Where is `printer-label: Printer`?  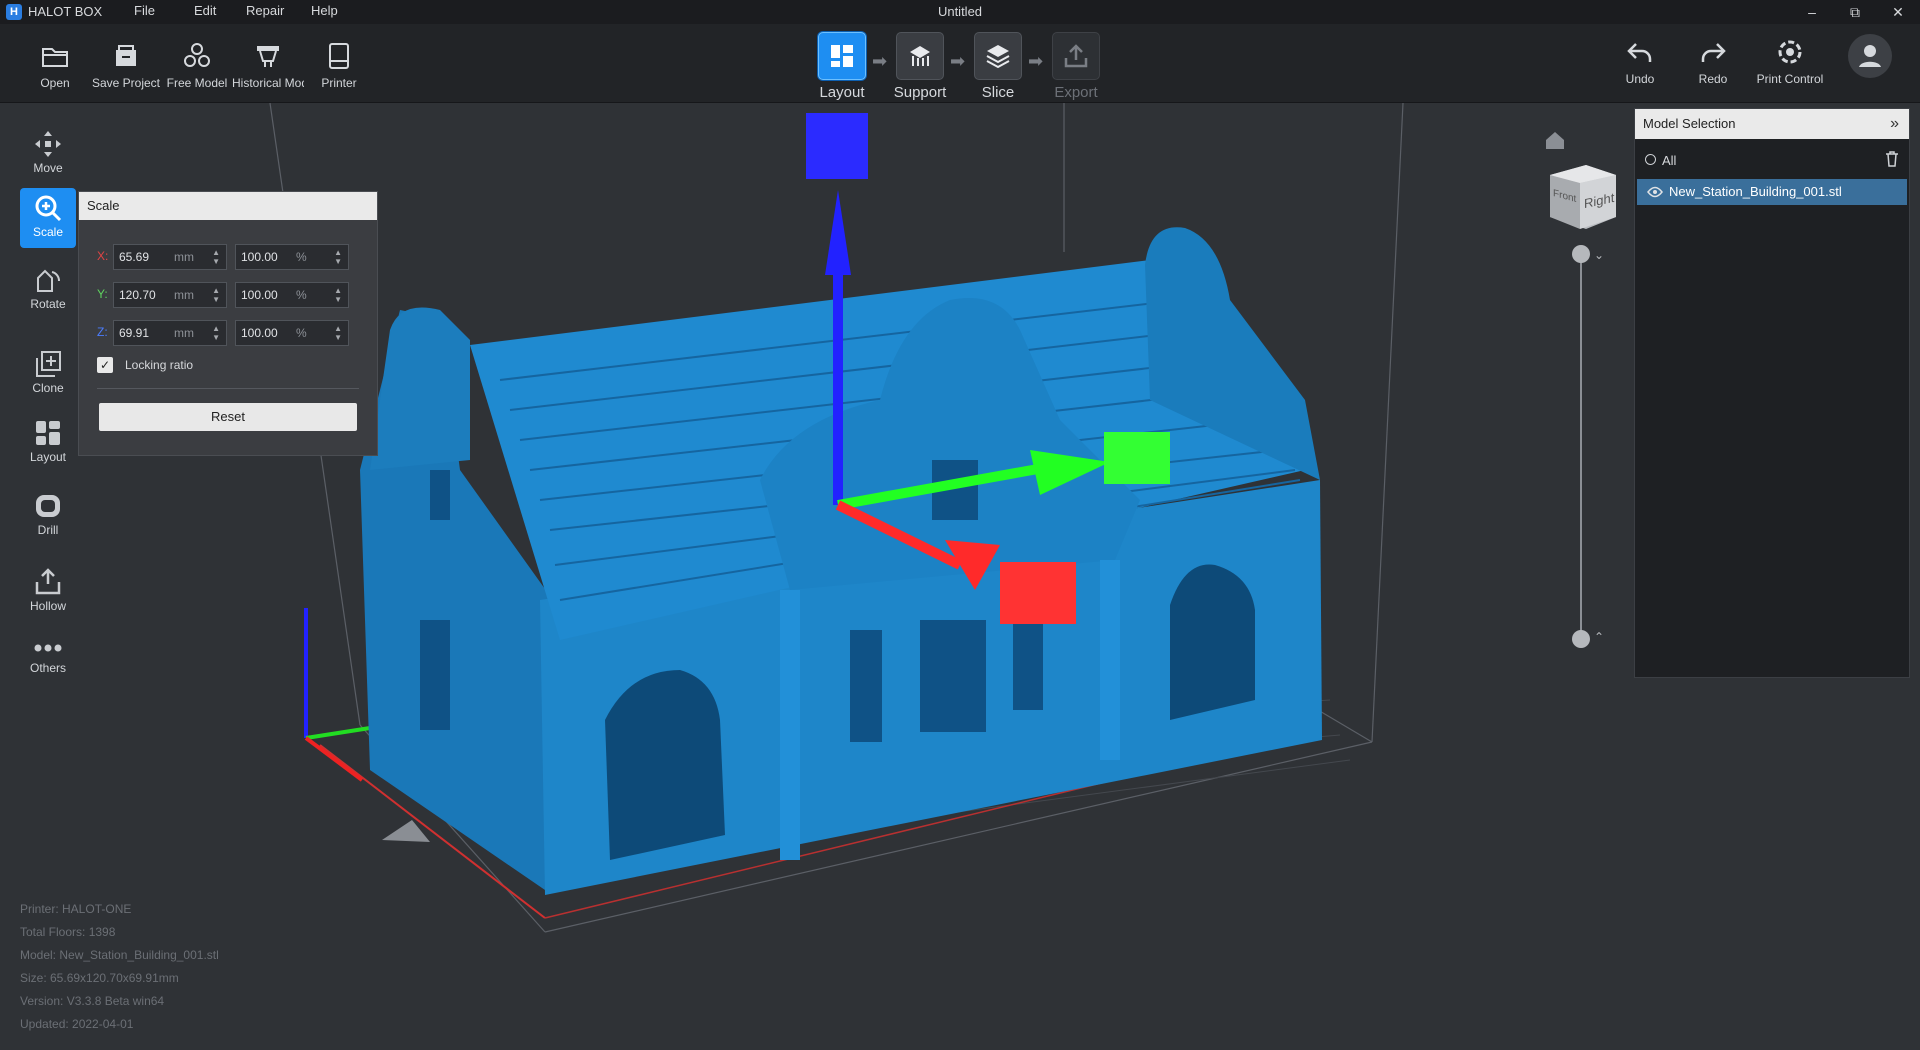 printer-label: Printer is located at coordinates (339, 83).